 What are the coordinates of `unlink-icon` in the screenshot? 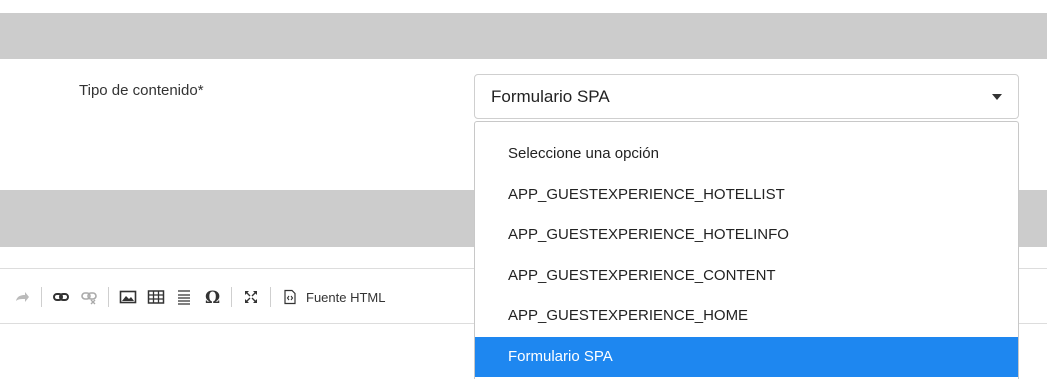 It's located at (89, 297).